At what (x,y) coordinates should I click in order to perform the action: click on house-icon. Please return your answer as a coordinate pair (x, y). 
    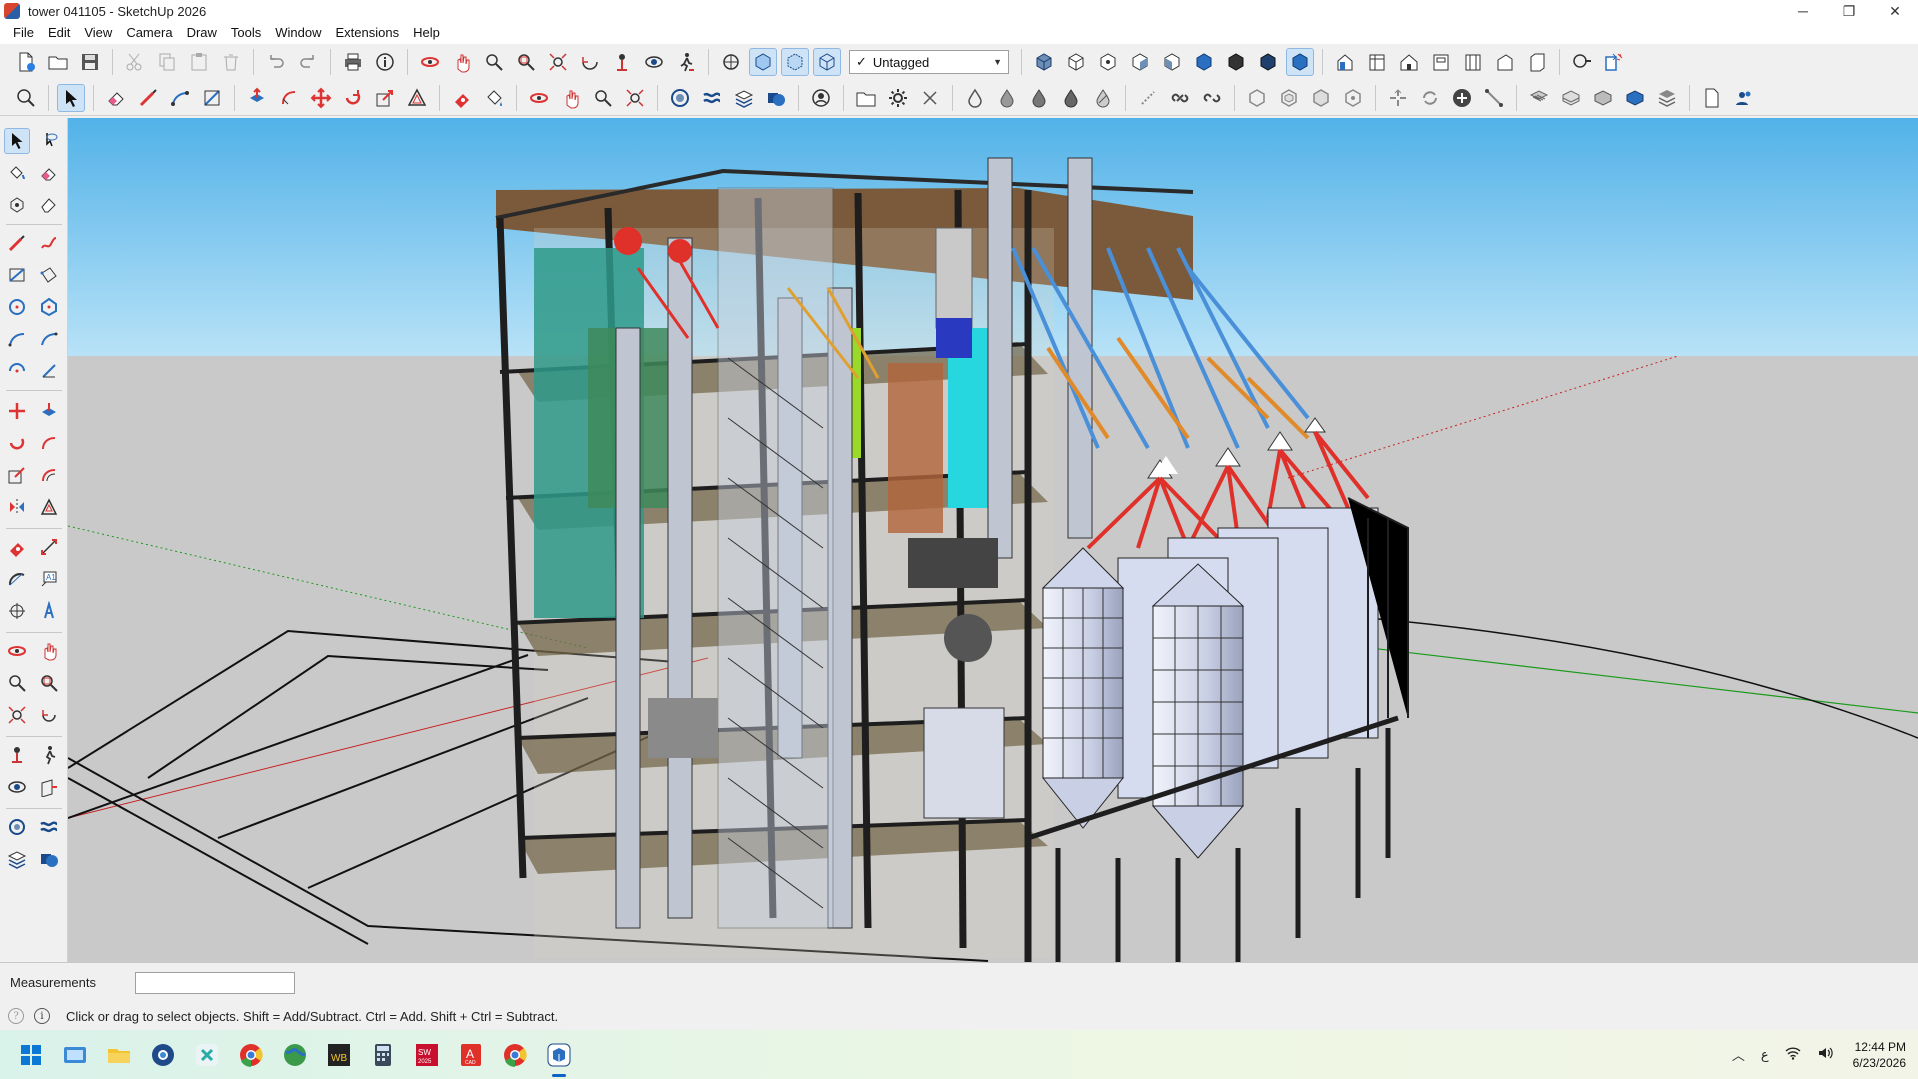
    Looking at the image, I should click on (1409, 62).